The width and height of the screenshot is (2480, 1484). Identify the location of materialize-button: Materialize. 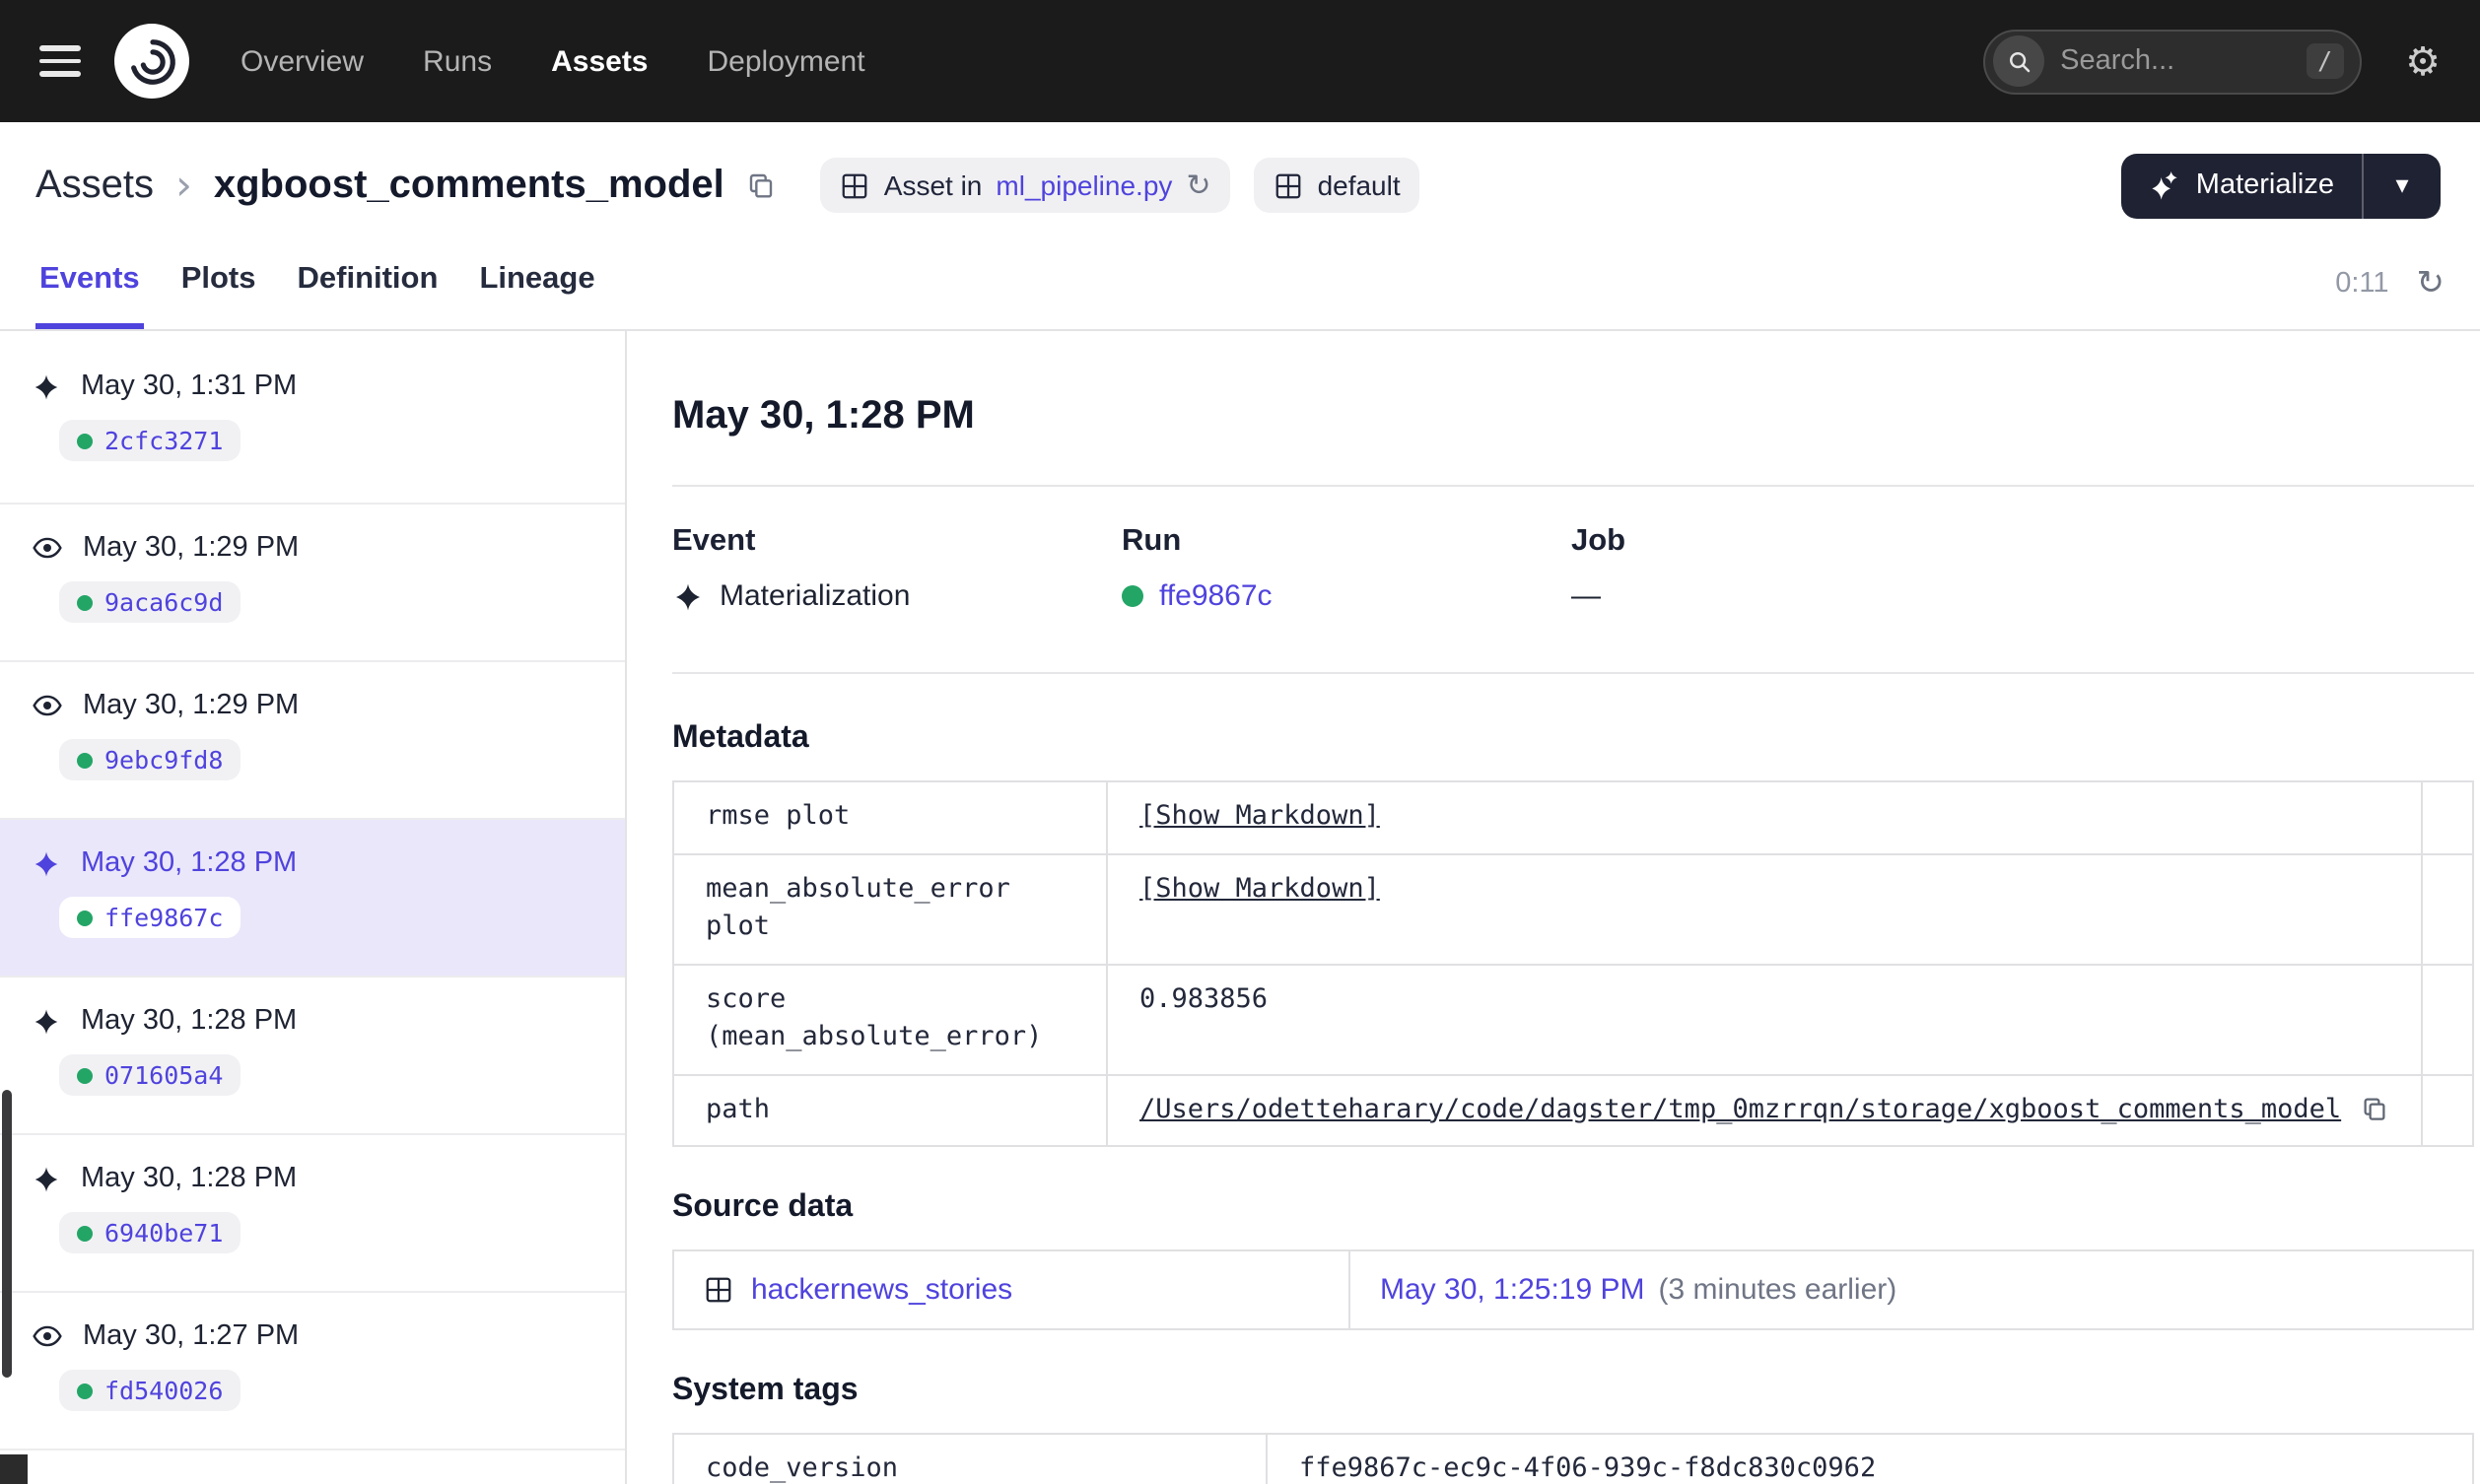
(2241, 185).